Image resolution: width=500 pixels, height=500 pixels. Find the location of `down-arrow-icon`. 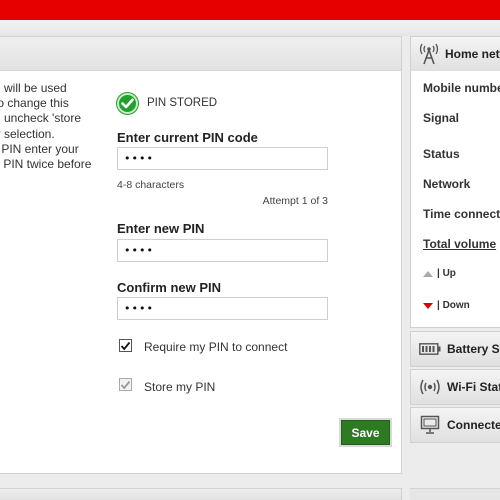

down-arrow-icon is located at coordinates (428, 305).